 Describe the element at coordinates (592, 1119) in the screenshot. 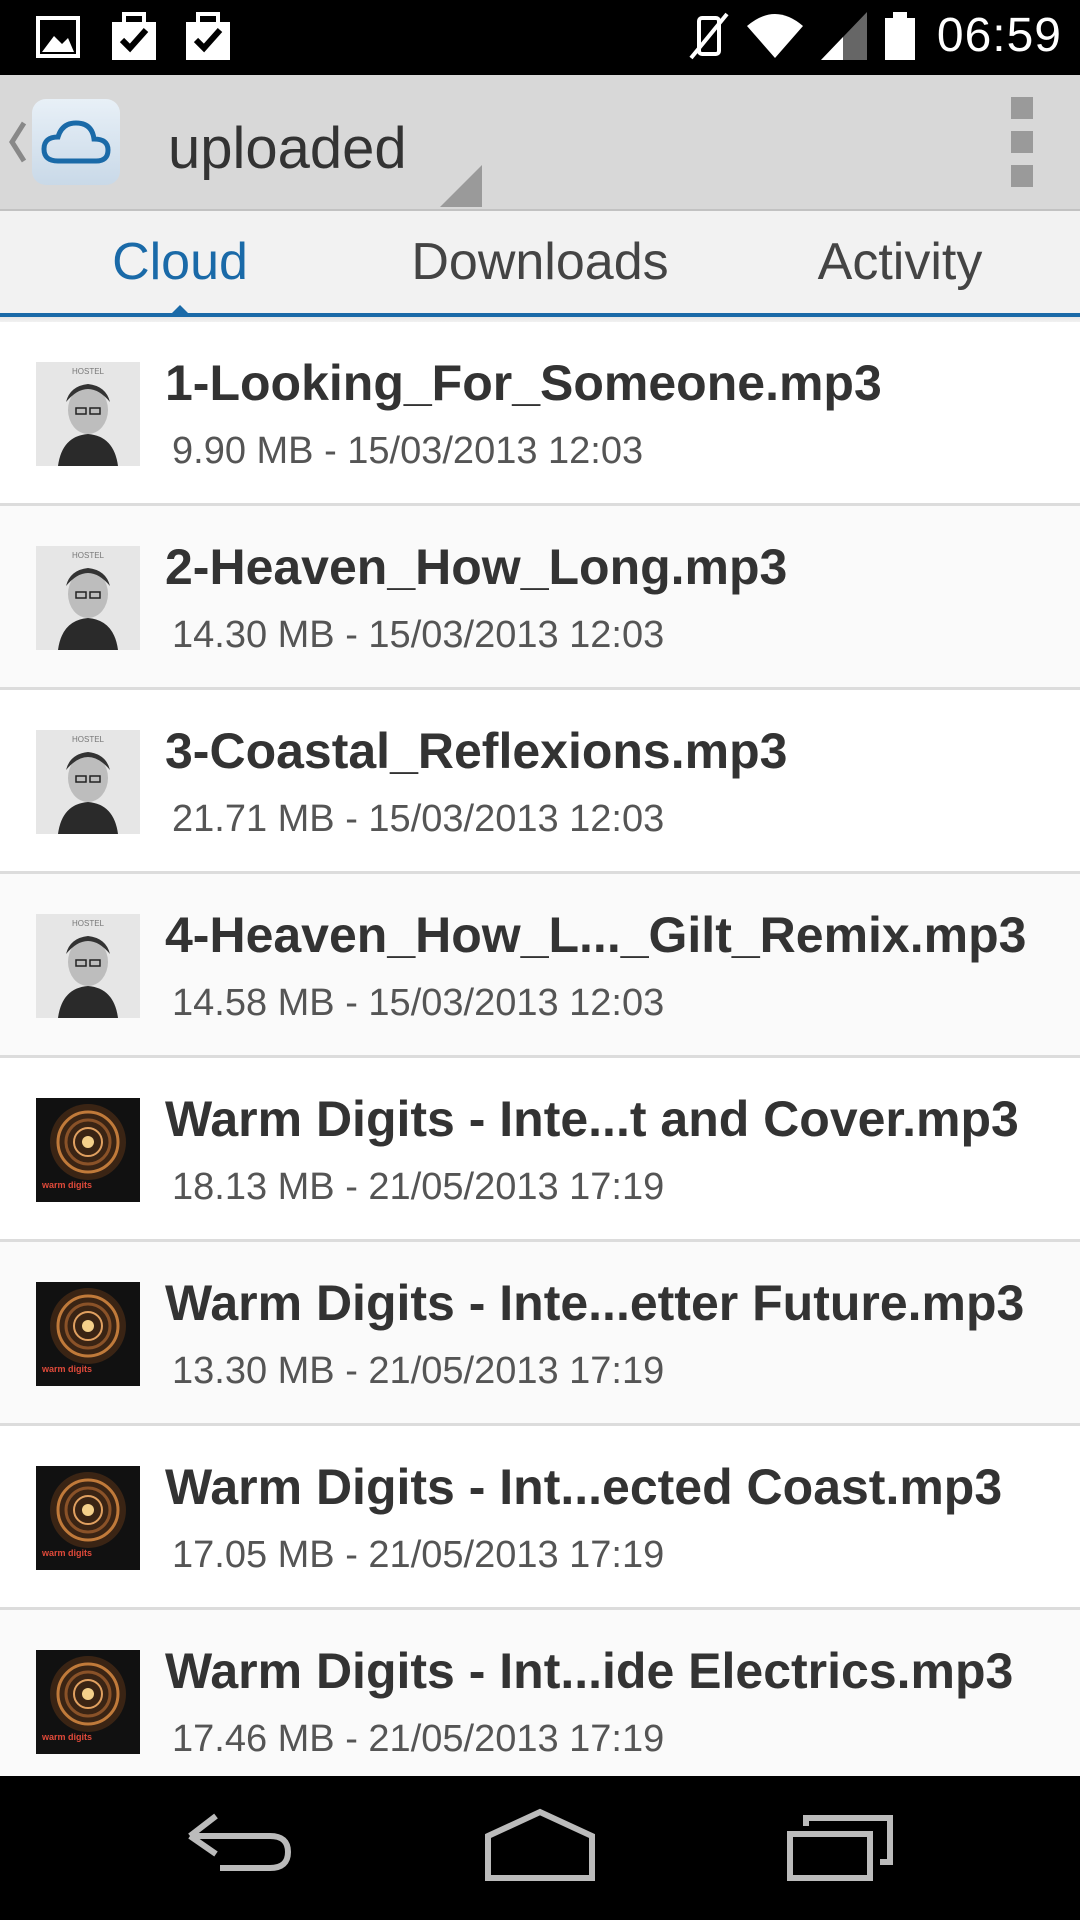

I see `file-name: Warm Digits - Inte...t and Cover.mp3` at that location.